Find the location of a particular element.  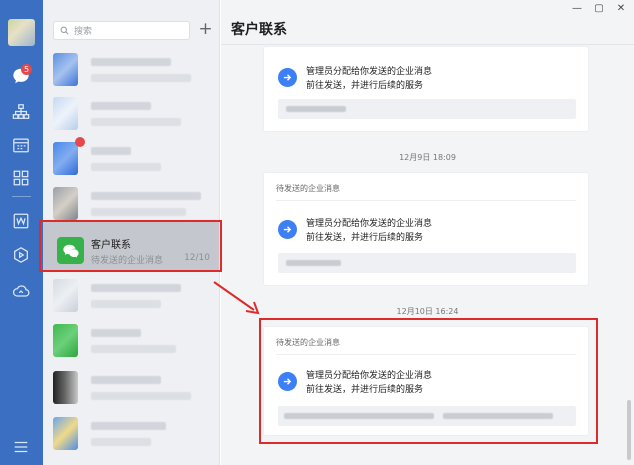

add-button: + is located at coordinates (205, 30).